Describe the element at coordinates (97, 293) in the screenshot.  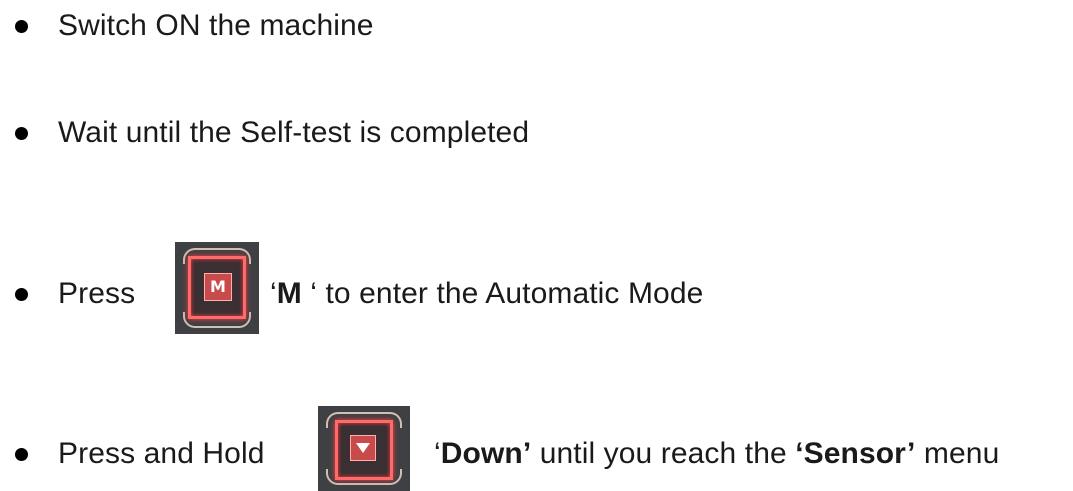
I see `step-prefix: Press` at that location.